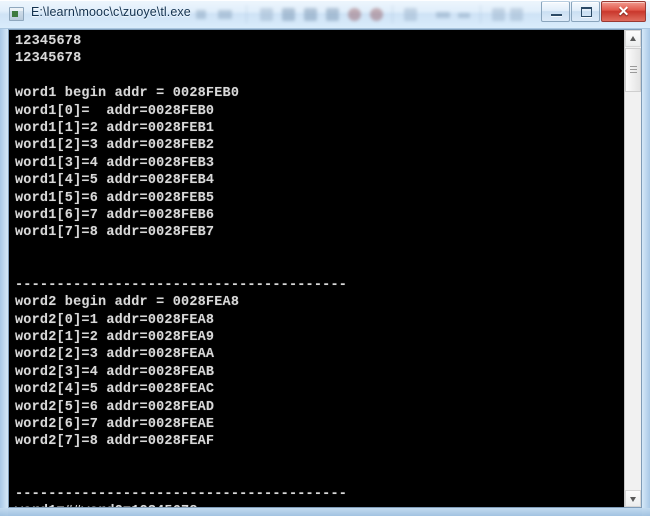  I want to click on close-button: ✕, so click(623, 11).